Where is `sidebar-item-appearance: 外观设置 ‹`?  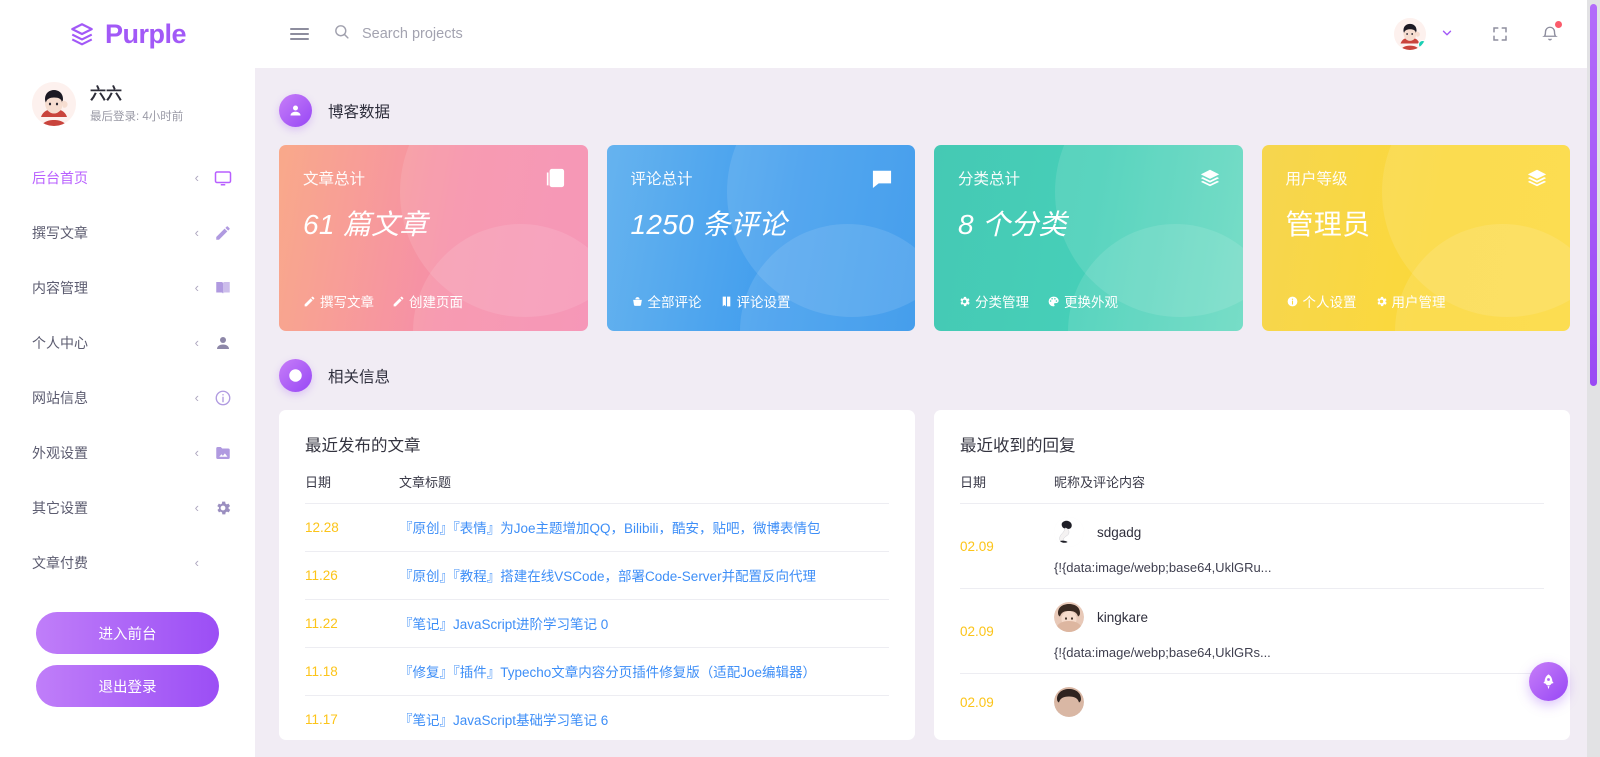 sidebar-item-appearance: 外观设置 ‹ is located at coordinates (127, 452).